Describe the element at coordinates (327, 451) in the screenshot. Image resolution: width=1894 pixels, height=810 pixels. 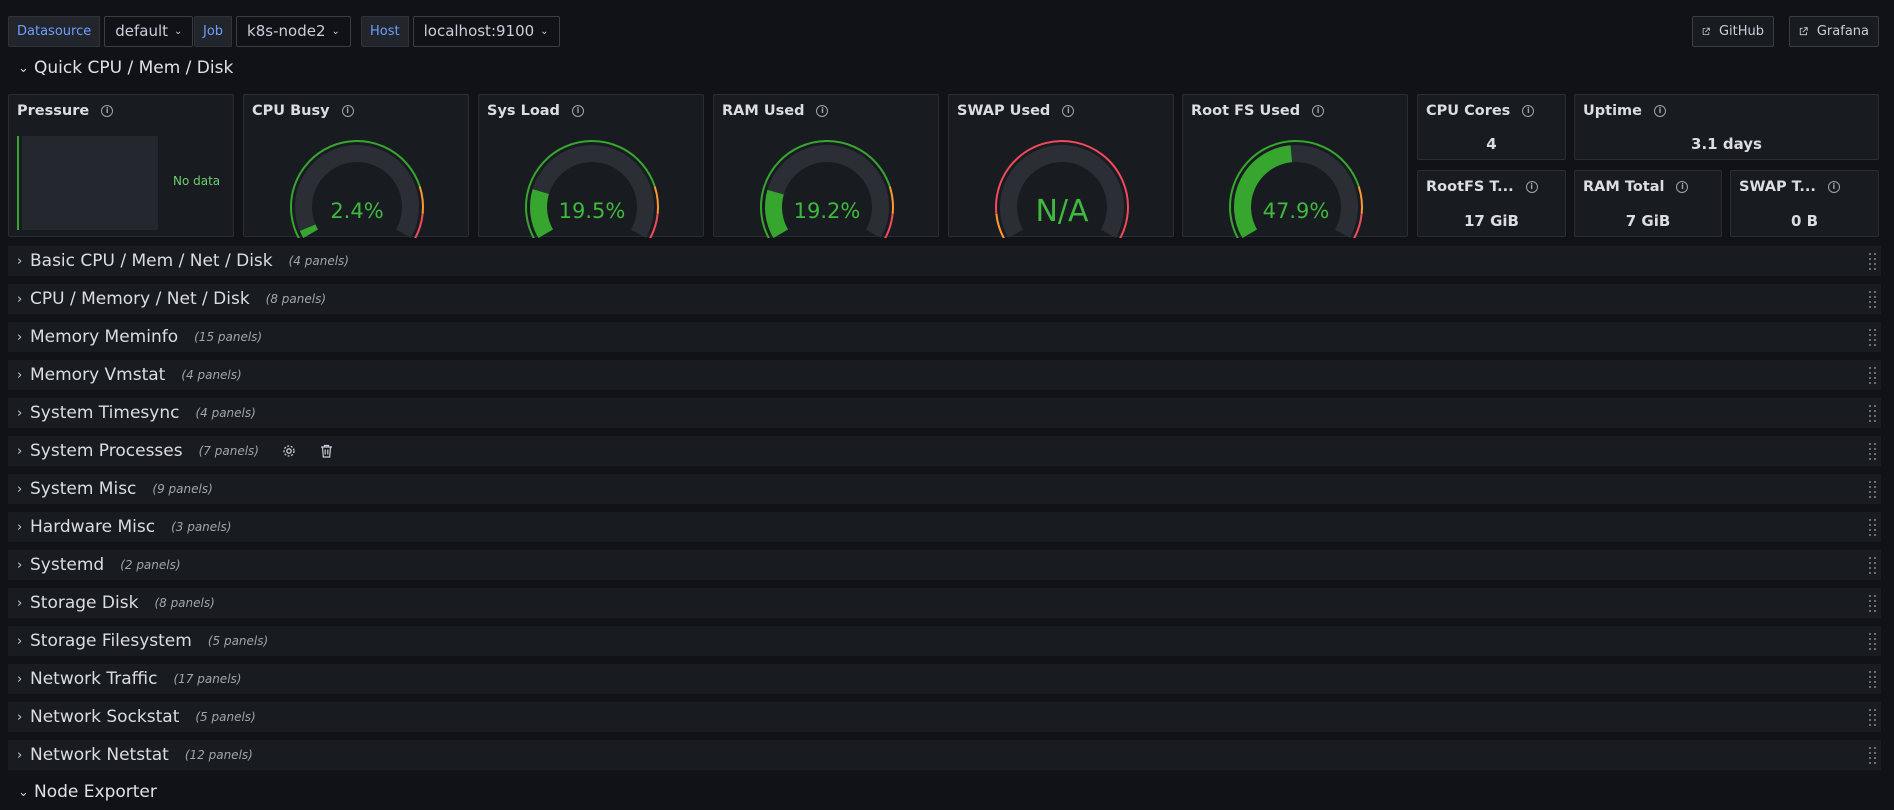
I see `trash-icon` at that location.